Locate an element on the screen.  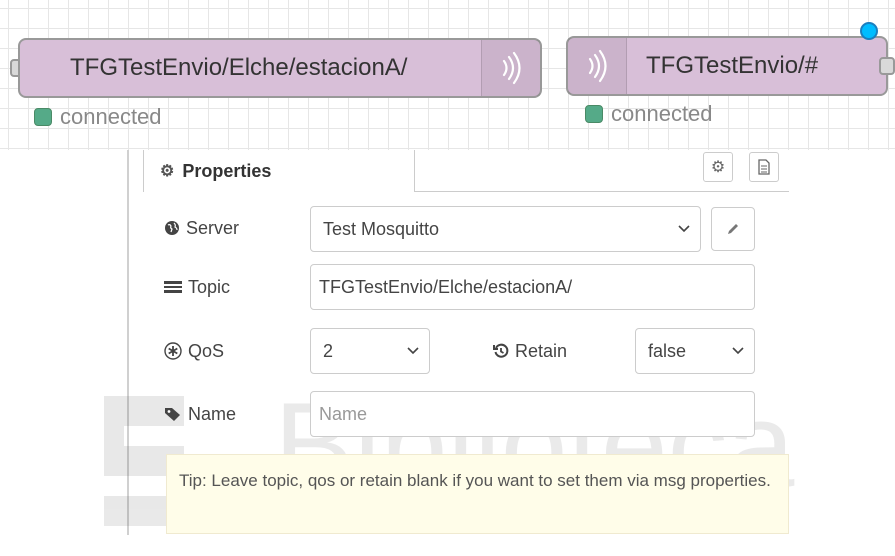
list-icon is located at coordinates (173, 287).